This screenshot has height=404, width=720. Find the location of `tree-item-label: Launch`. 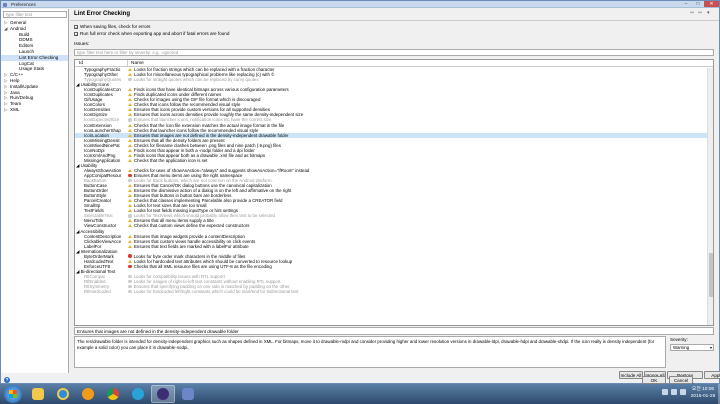

tree-item-label: Launch is located at coordinates (27, 51).